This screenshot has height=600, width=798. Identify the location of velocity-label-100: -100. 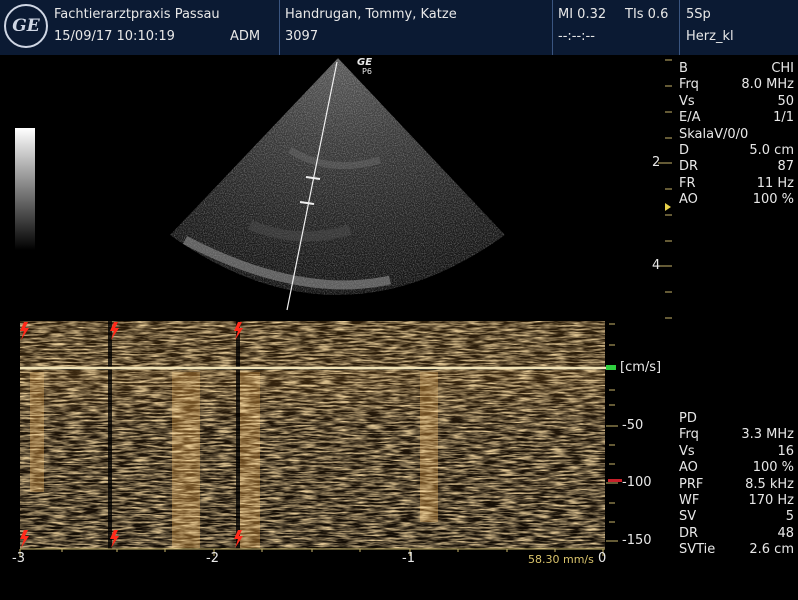
(637, 482).